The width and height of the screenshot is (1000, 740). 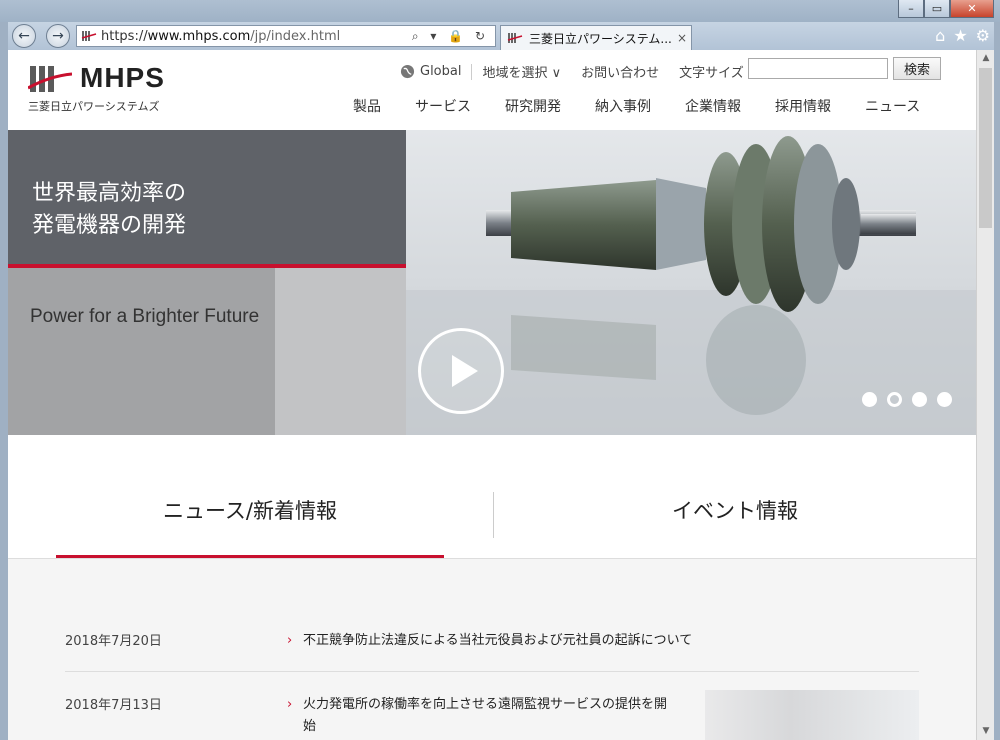 What do you see at coordinates (986, 58) in the screenshot?
I see `scroll-up-icon: ▲` at bounding box center [986, 58].